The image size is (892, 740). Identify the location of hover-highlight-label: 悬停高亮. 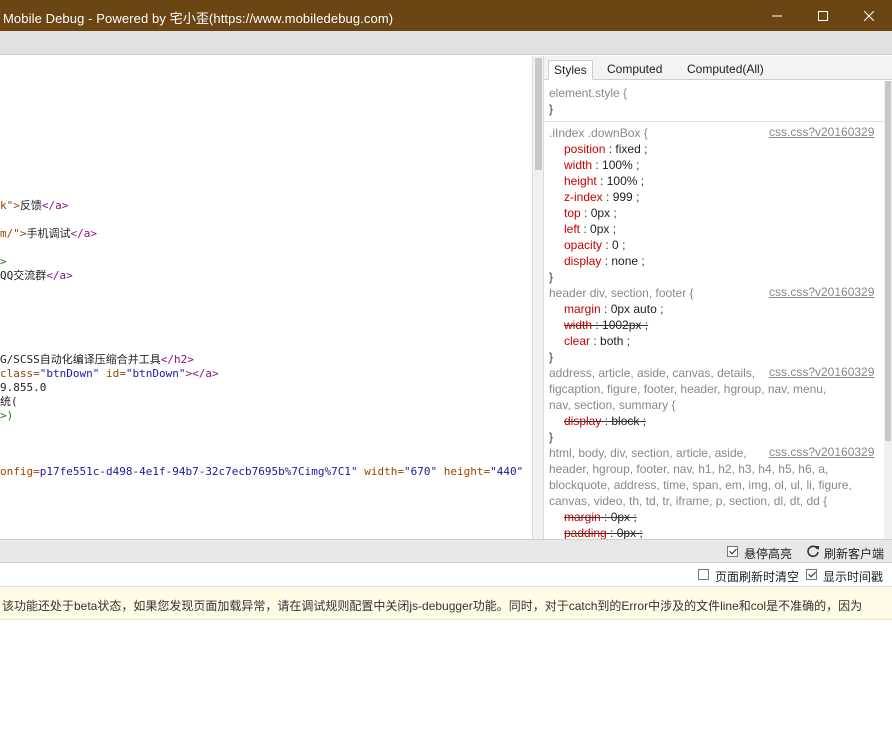
(768, 554).